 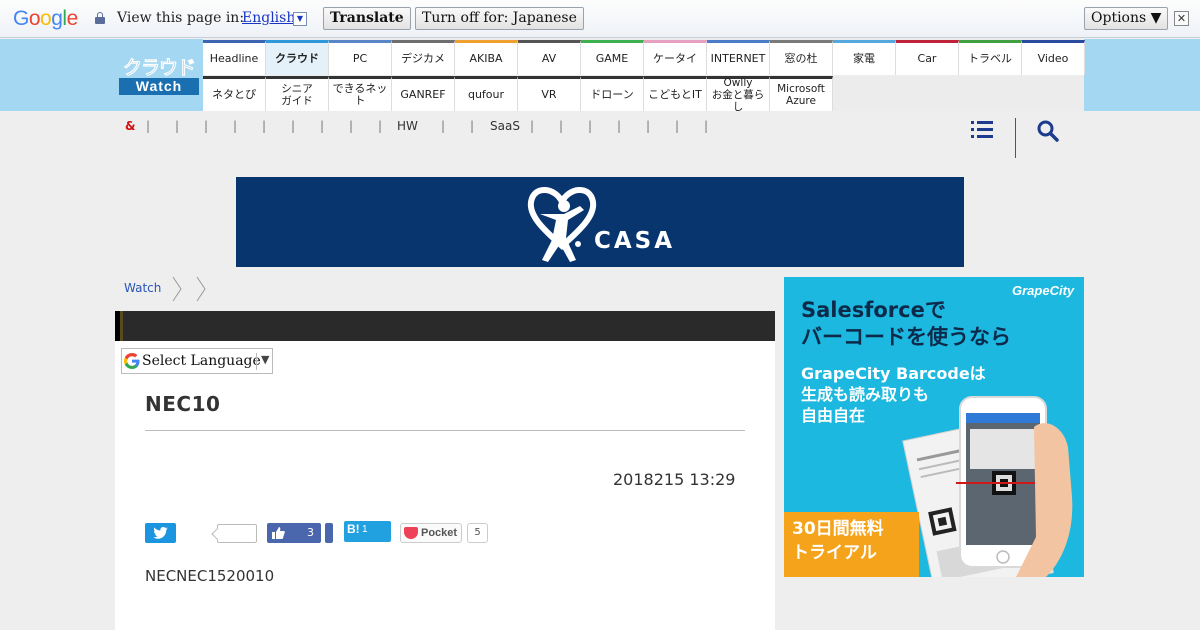 I want to click on nav-item: PC, so click(x=360, y=57).